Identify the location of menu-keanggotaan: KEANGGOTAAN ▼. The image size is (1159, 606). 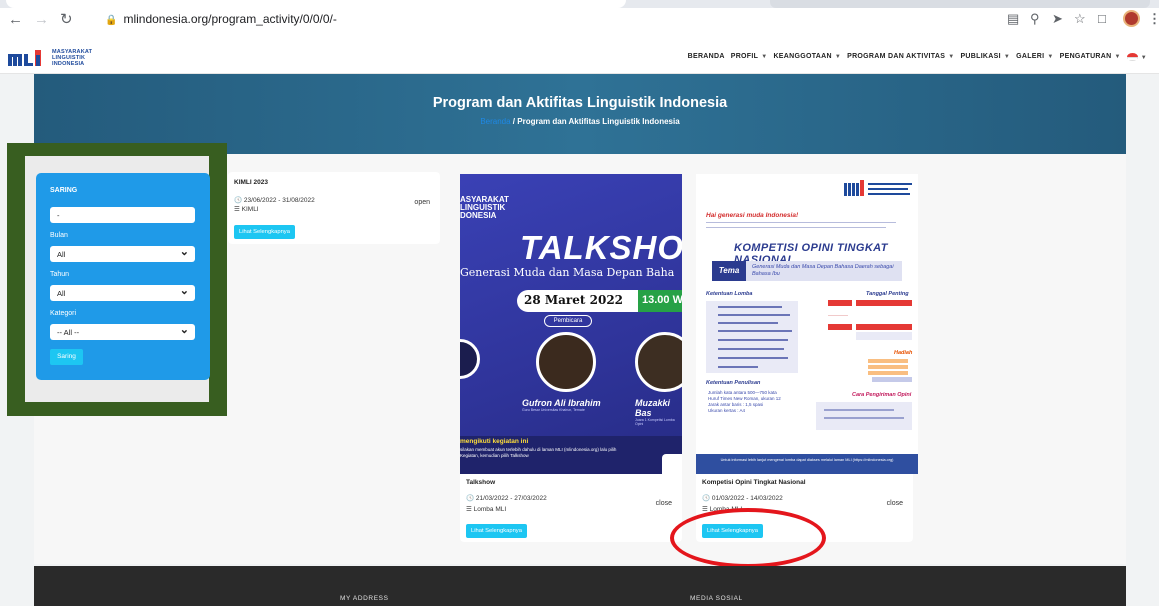
(807, 57).